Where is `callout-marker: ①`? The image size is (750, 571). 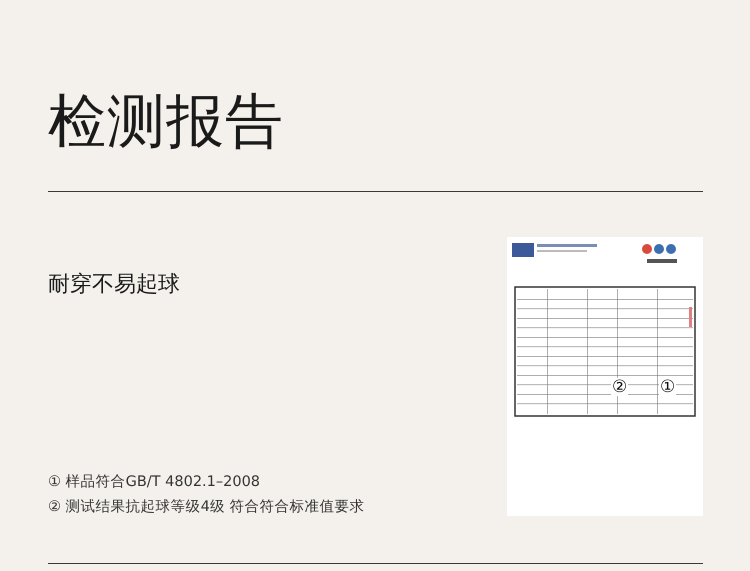 callout-marker: ① is located at coordinates (667, 387).